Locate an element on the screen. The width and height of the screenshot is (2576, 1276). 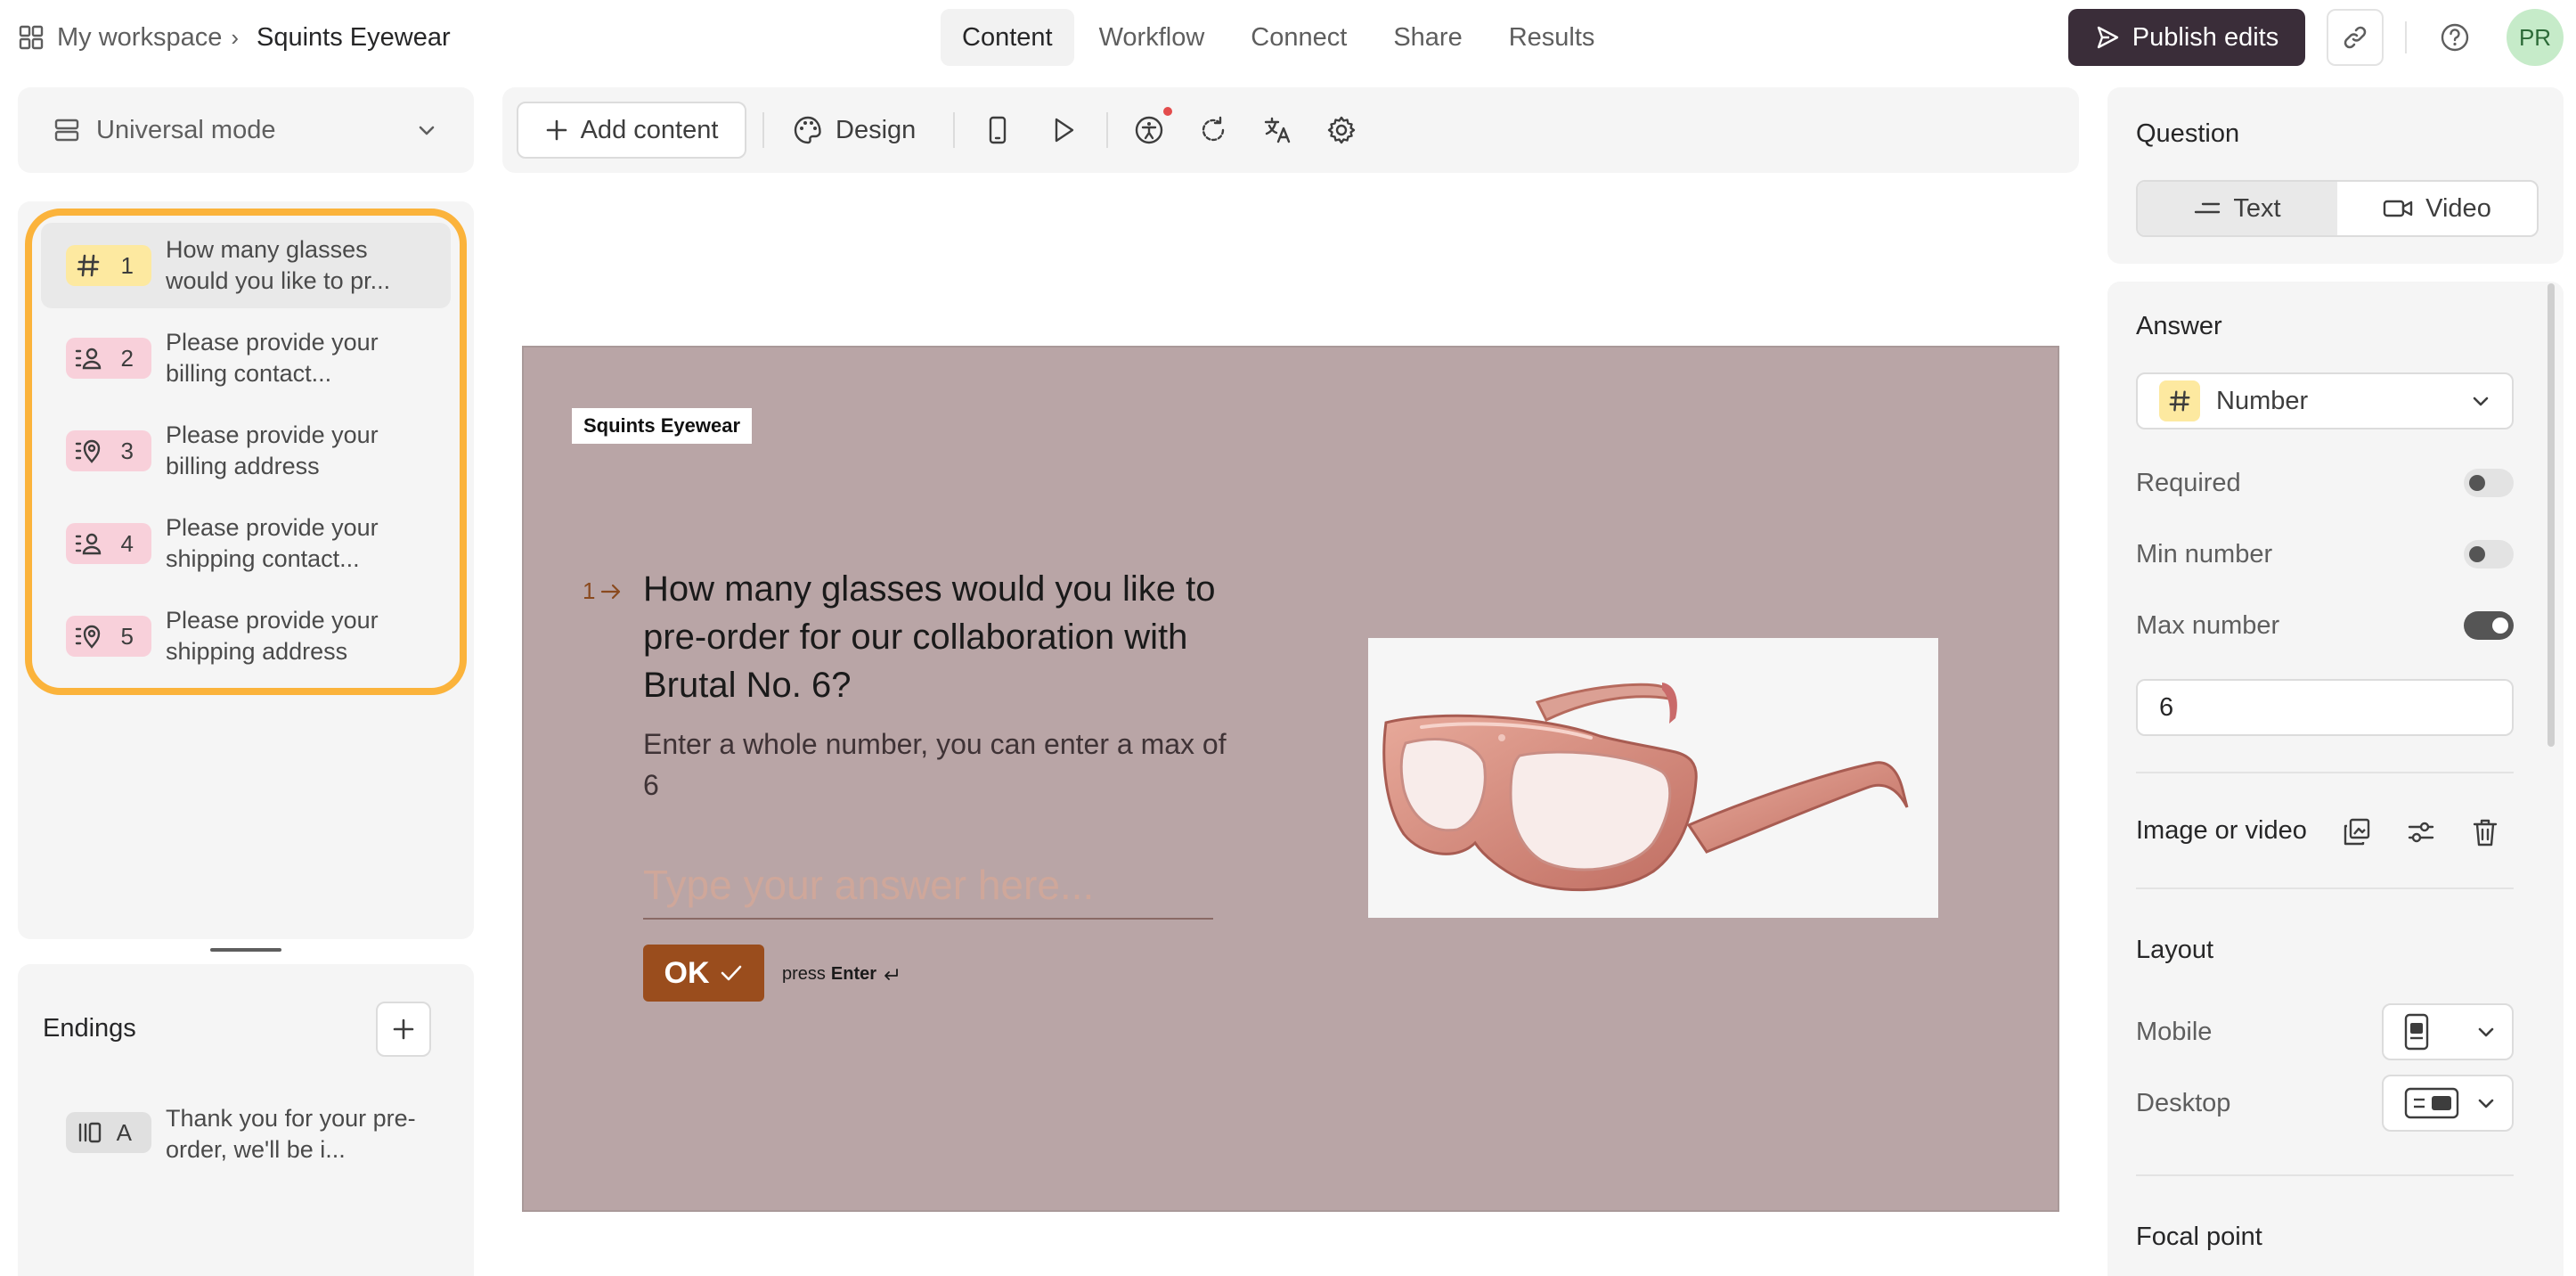
text-option-label: Text is located at coordinates (2257, 208).